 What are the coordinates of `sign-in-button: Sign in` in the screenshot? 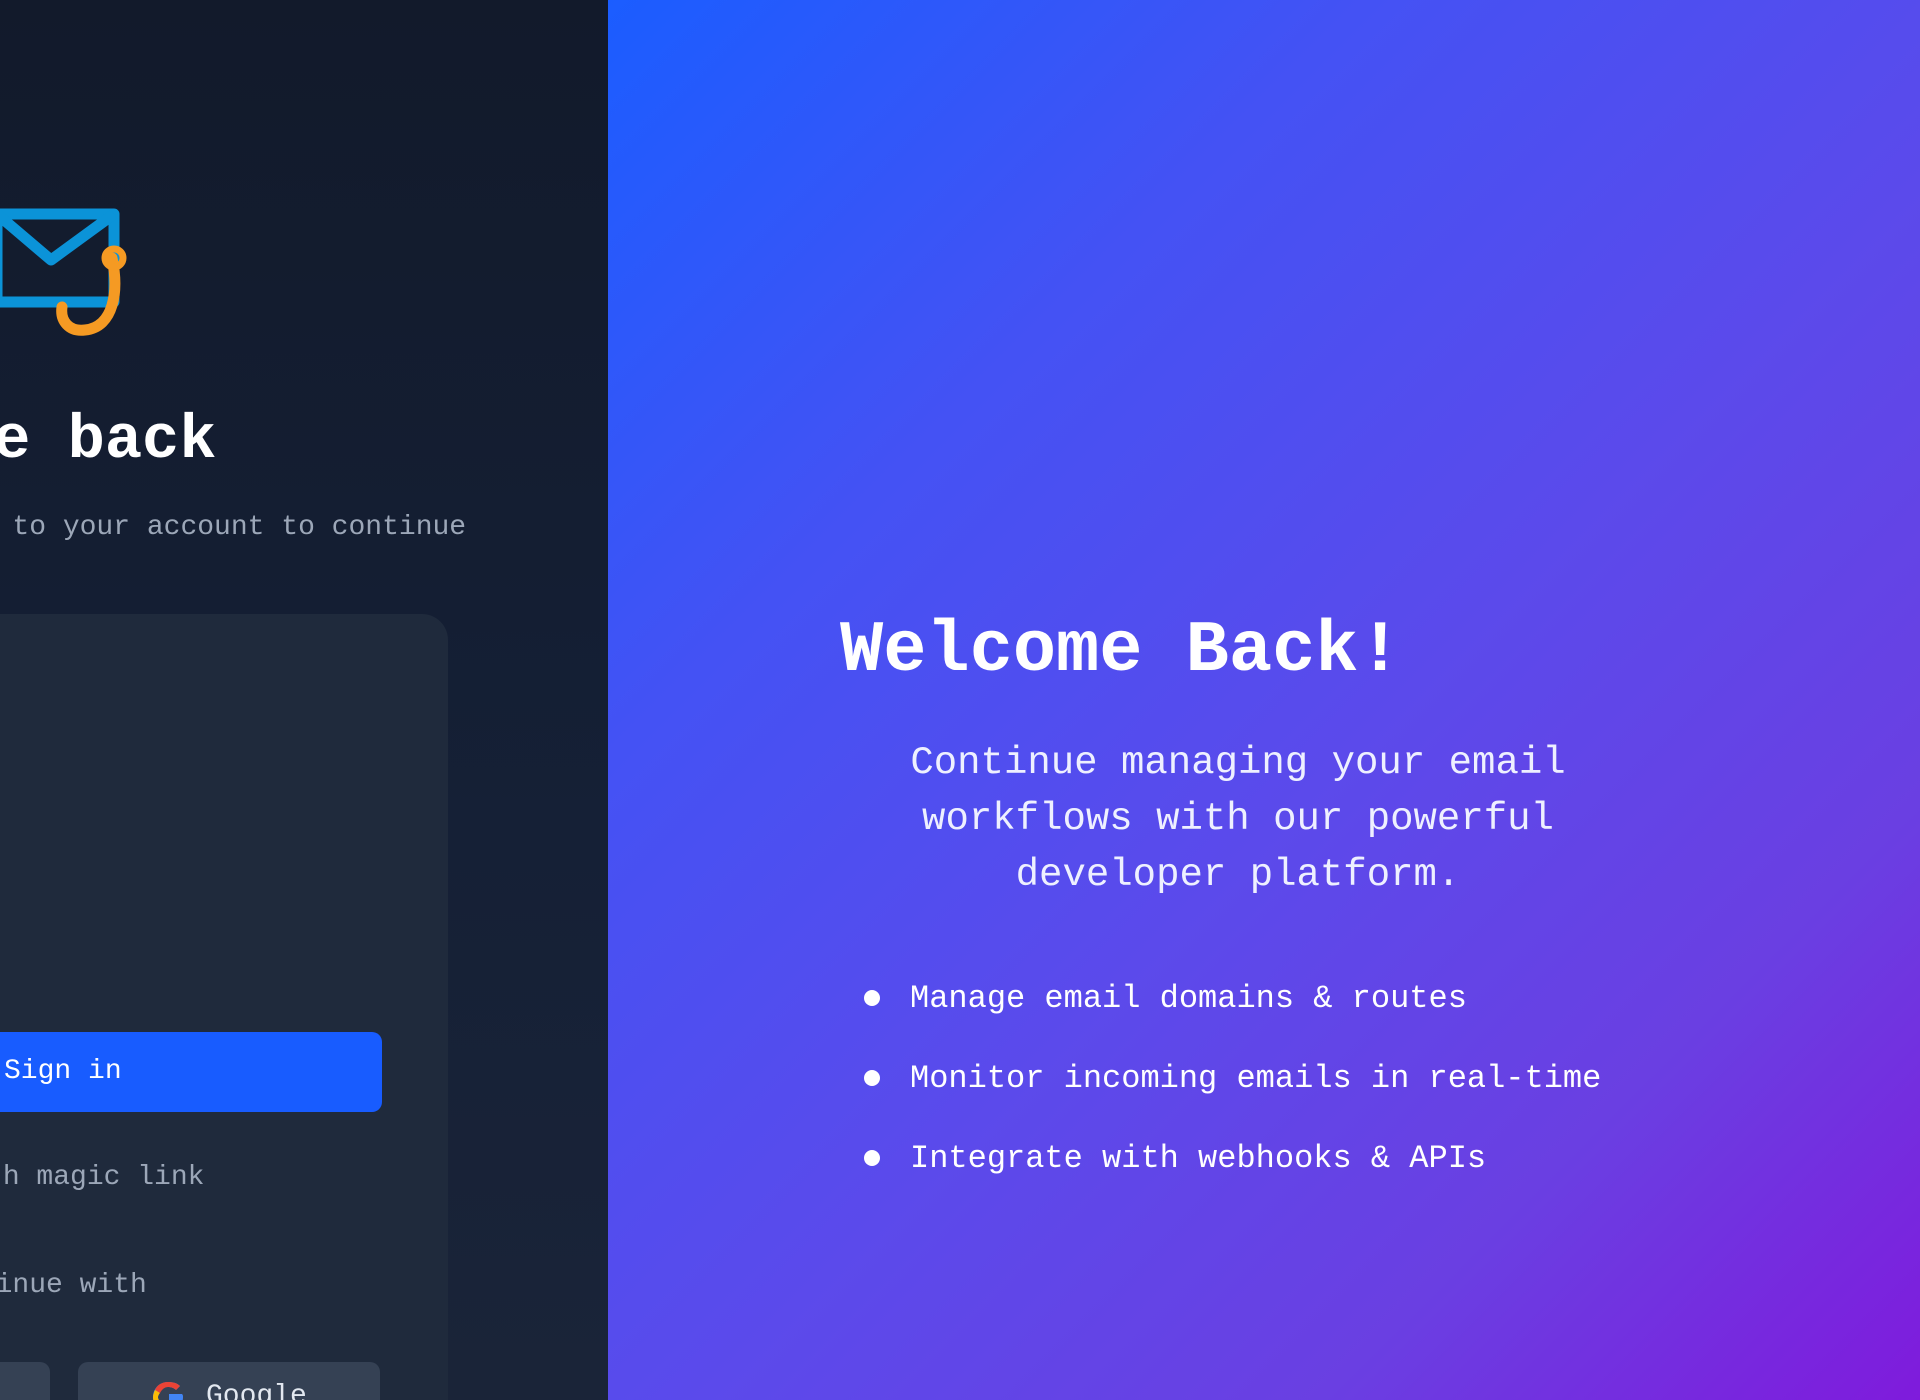 It's located at (191, 1072).